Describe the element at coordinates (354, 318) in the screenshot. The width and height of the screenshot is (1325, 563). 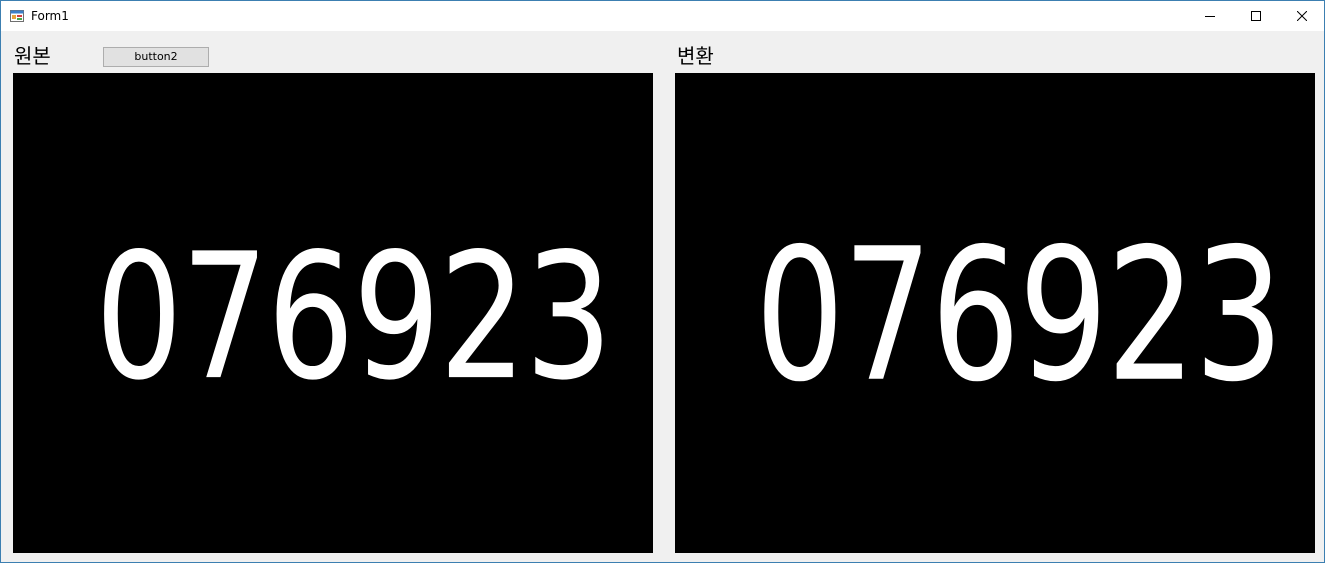
I see `original-image-digits: 076923` at that location.